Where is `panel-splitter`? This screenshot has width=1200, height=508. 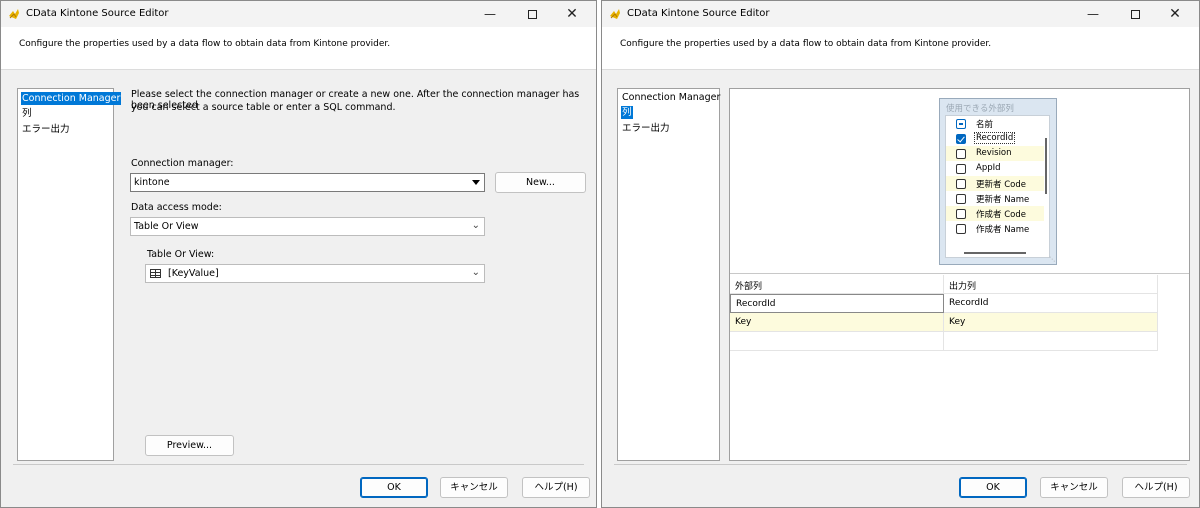 panel-splitter is located at coordinates (959, 273).